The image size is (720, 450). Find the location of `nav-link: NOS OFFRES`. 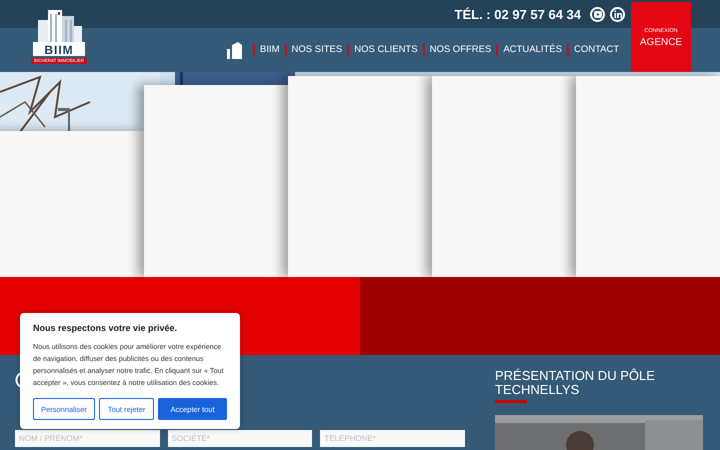

nav-link: NOS OFFRES is located at coordinates (459, 50).